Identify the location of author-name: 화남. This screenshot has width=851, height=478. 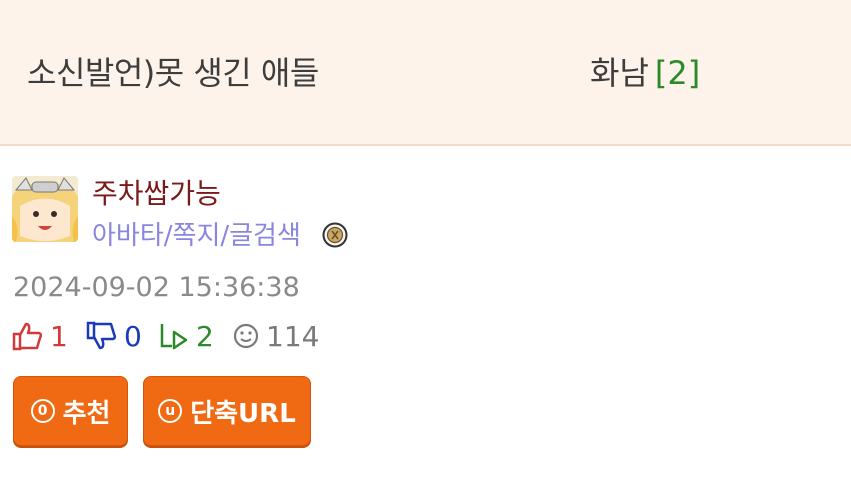
(619, 73).